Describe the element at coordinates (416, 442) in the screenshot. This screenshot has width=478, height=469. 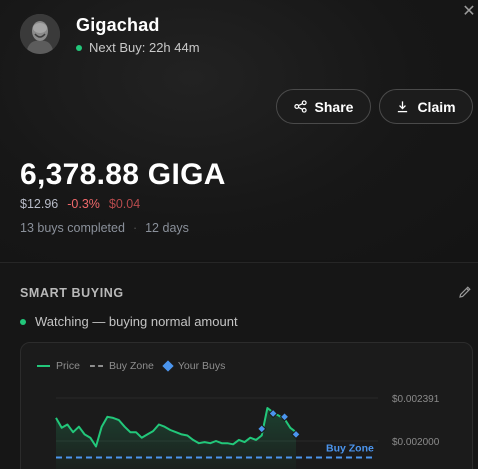
I see `y-tick-mid: $0.002000` at that location.